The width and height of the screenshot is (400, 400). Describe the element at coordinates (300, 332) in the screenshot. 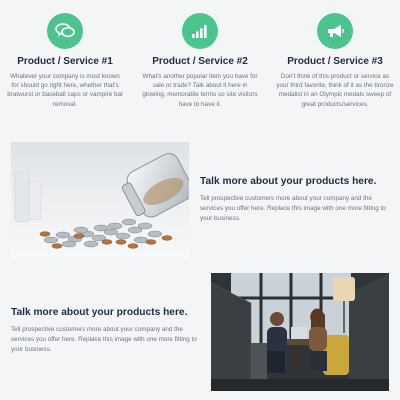

I see `office-meeting-image` at that location.